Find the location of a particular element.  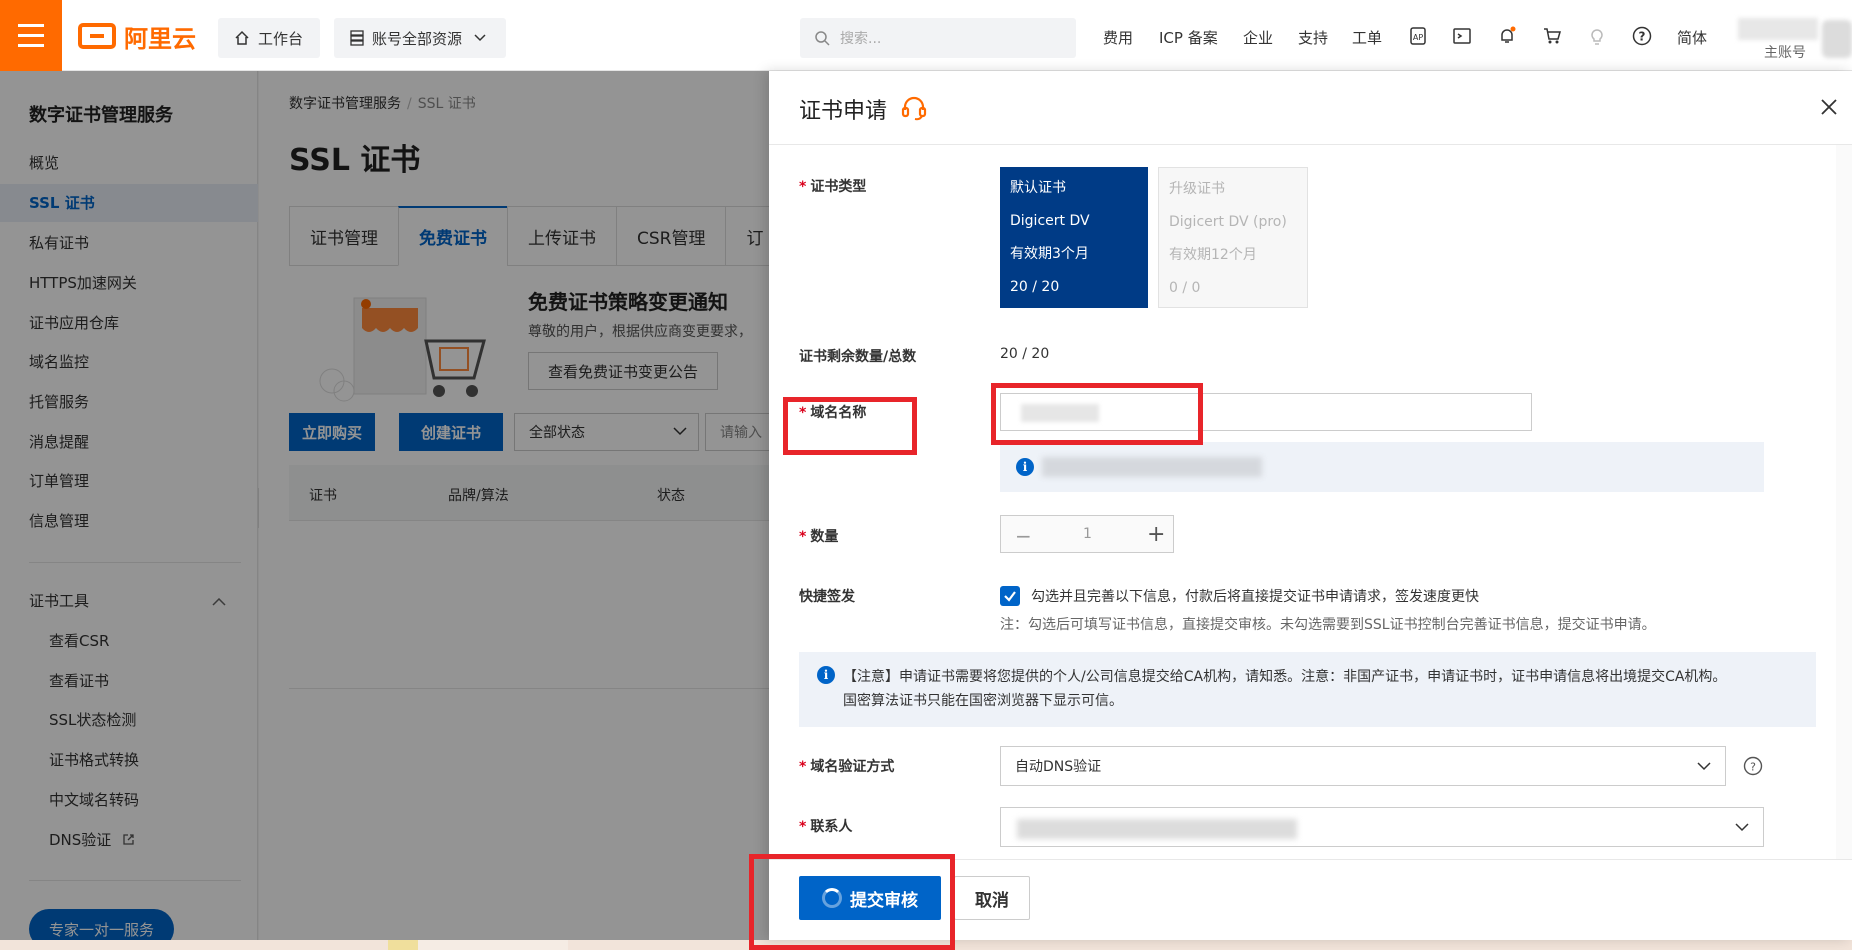

help-icon: ? is located at coordinates (1642, 36).